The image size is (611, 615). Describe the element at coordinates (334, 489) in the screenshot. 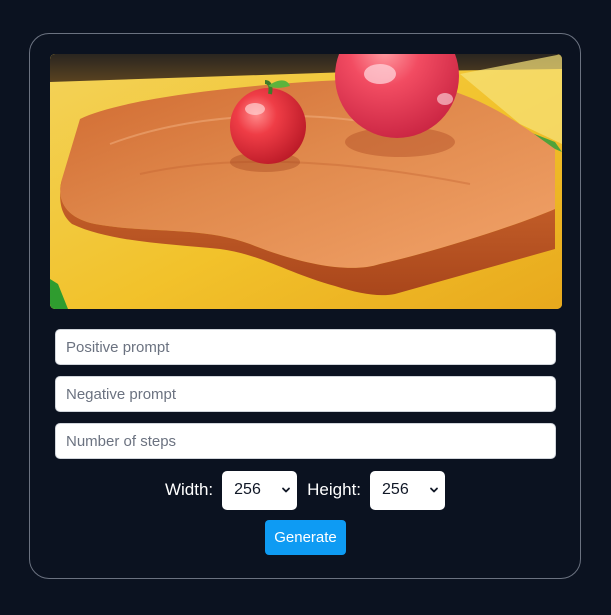

I see `height-label: Height:` at that location.